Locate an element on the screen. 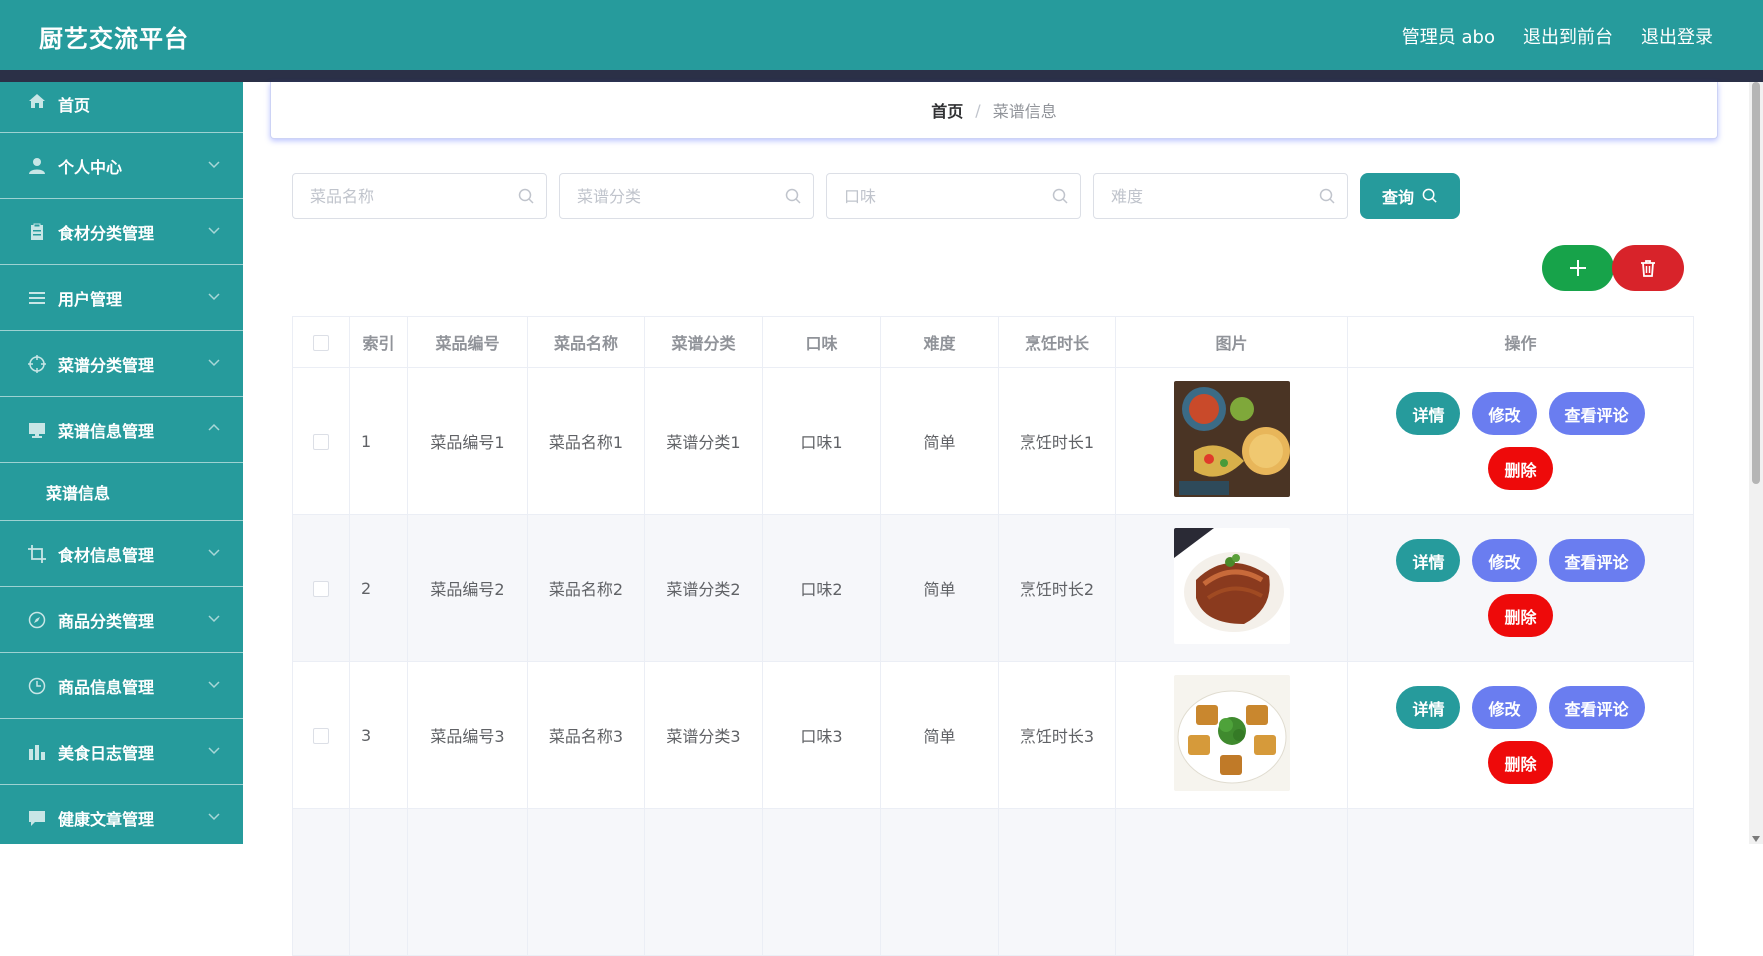  dish-name-search is located at coordinates (419, 196).